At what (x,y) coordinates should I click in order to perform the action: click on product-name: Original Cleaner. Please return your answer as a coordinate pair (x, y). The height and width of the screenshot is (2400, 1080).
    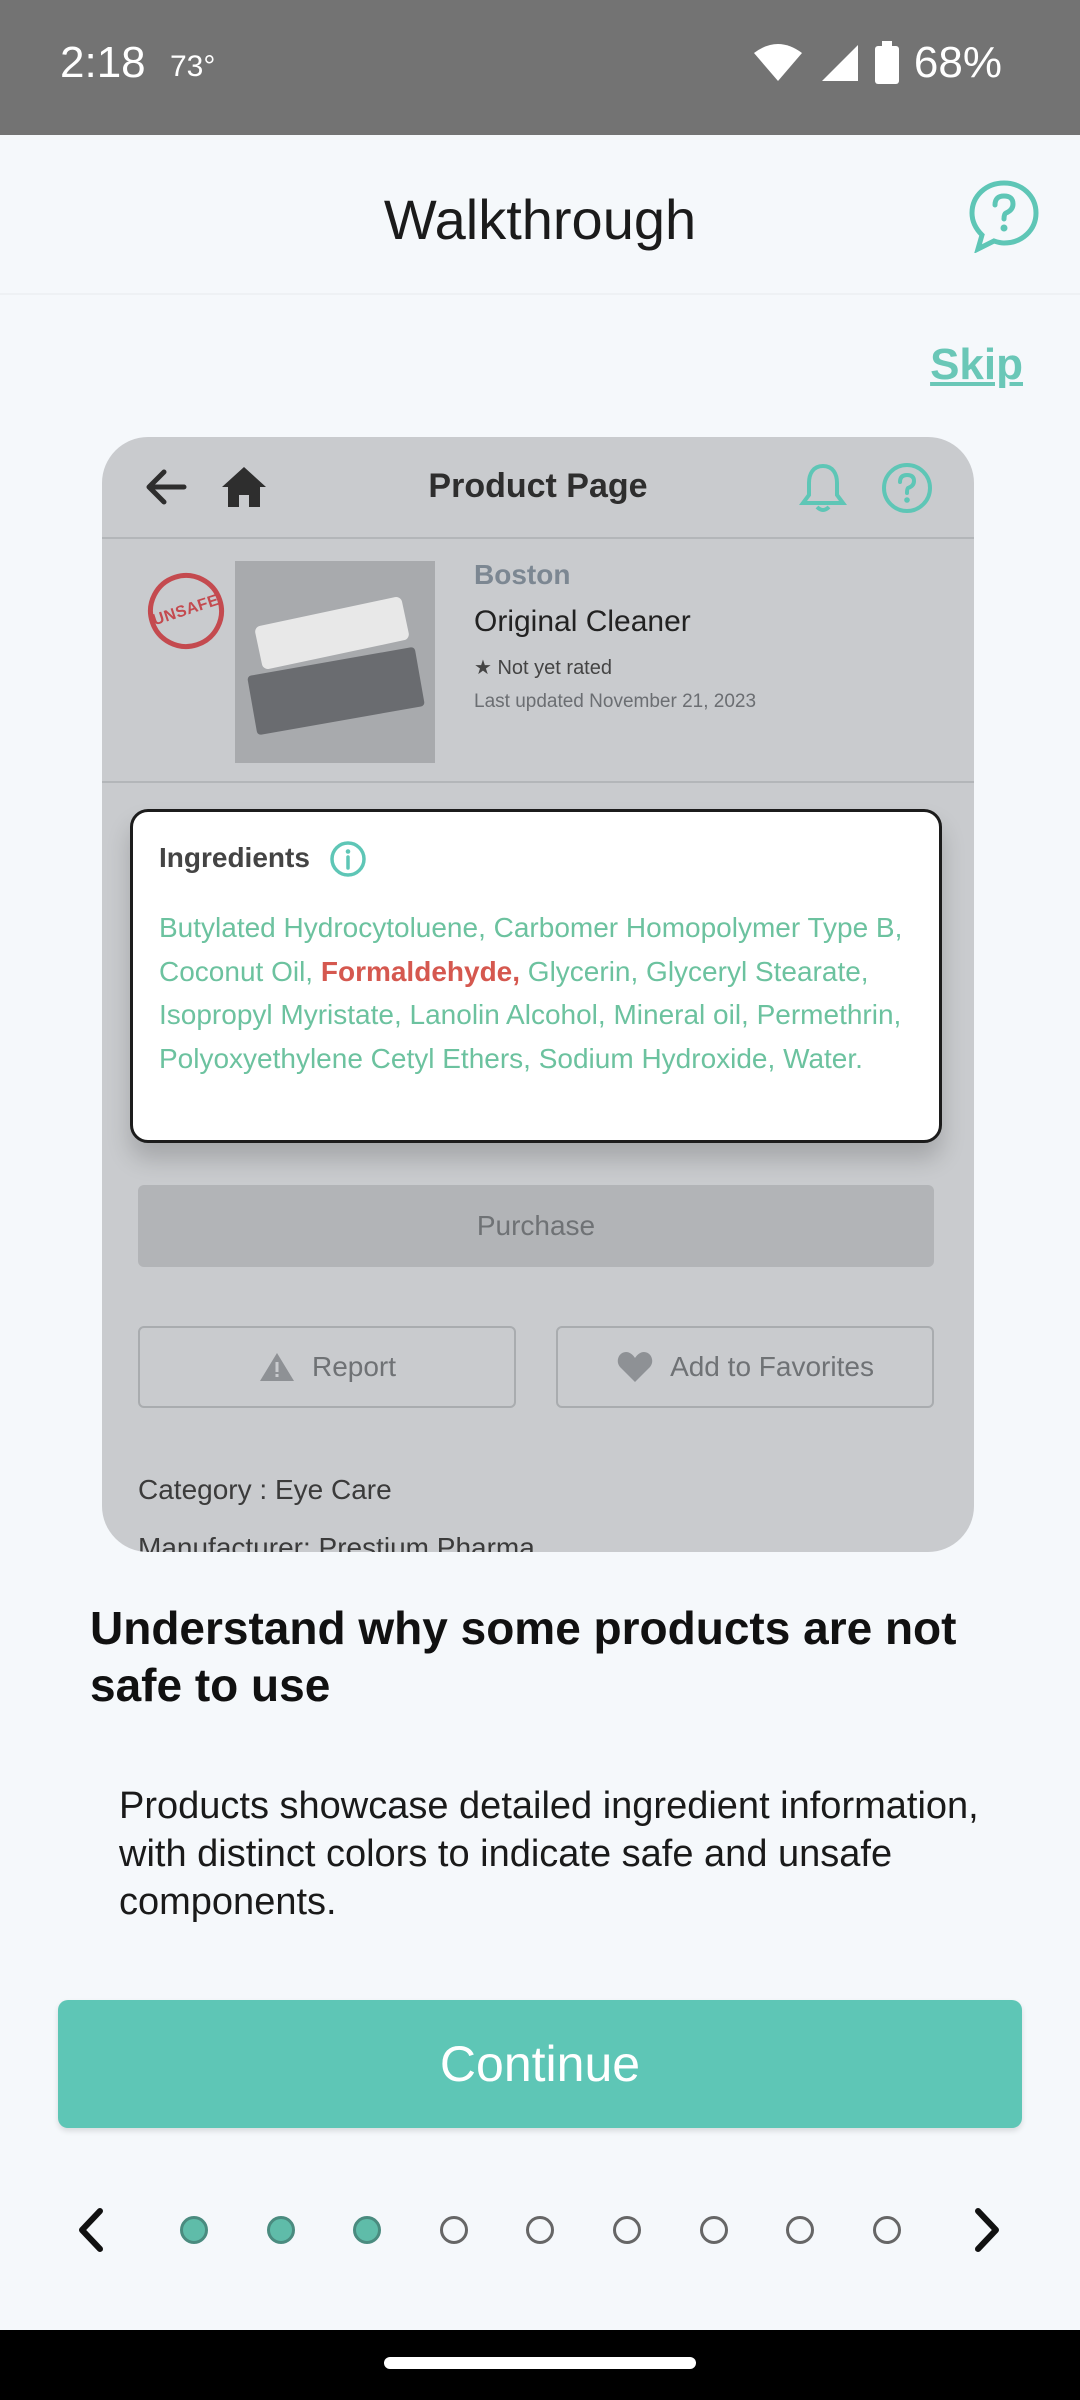
    Looking at the image, I should click on (582, 621).